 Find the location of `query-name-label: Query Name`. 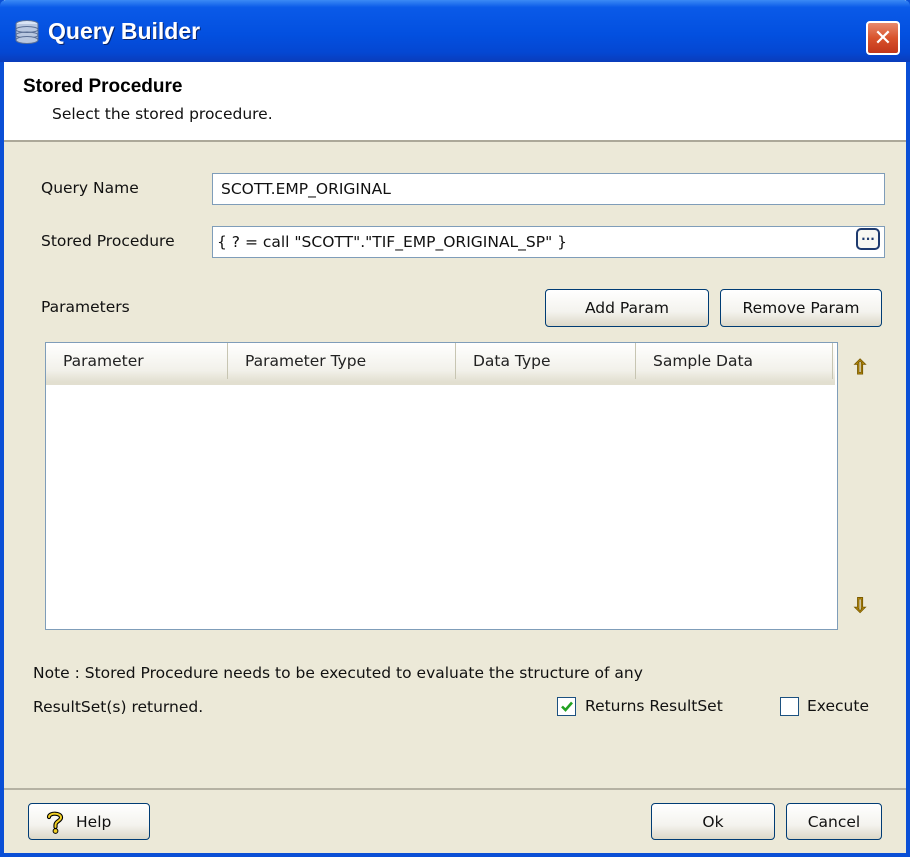

query-name-label: Query Name is located at coordinates (90, 188).